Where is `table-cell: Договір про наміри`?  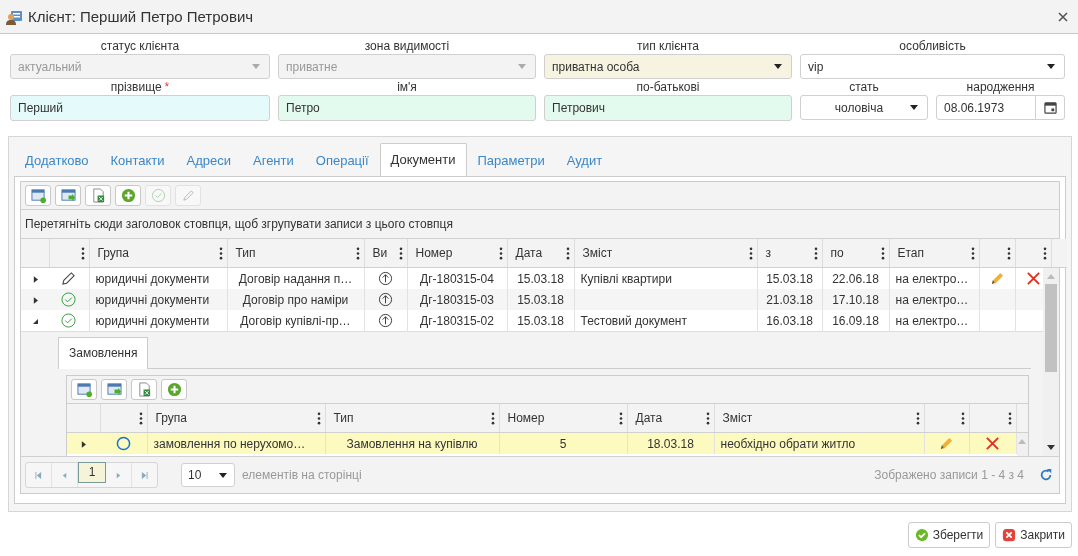
table-cell: Договір про наміри is located at coordinates (295, 299).